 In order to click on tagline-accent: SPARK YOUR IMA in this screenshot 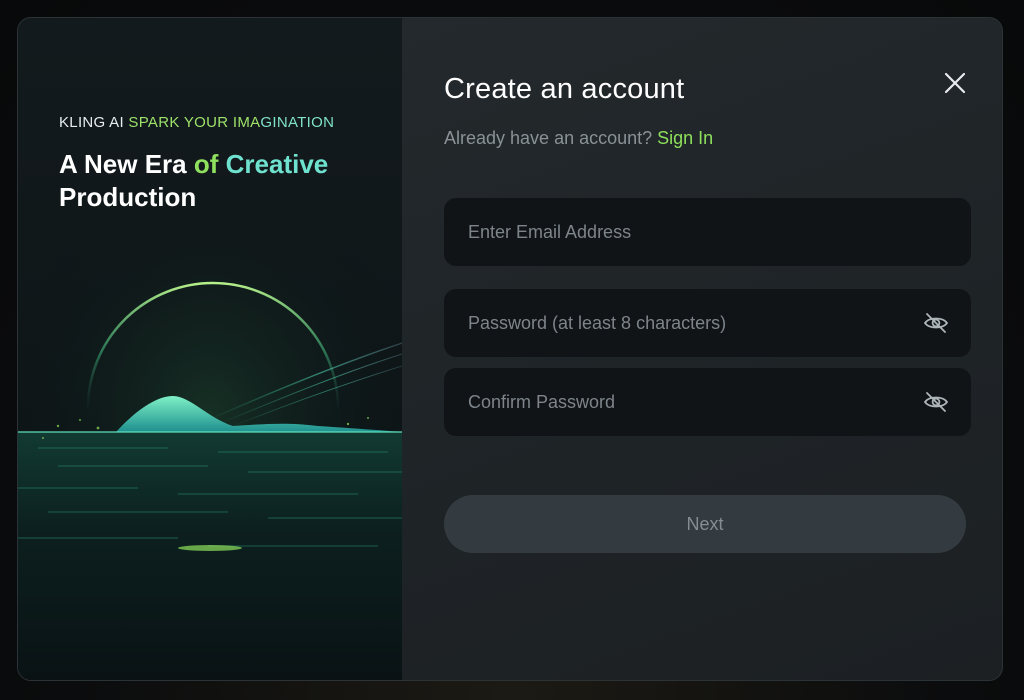, I will do `click(194, 122)`.